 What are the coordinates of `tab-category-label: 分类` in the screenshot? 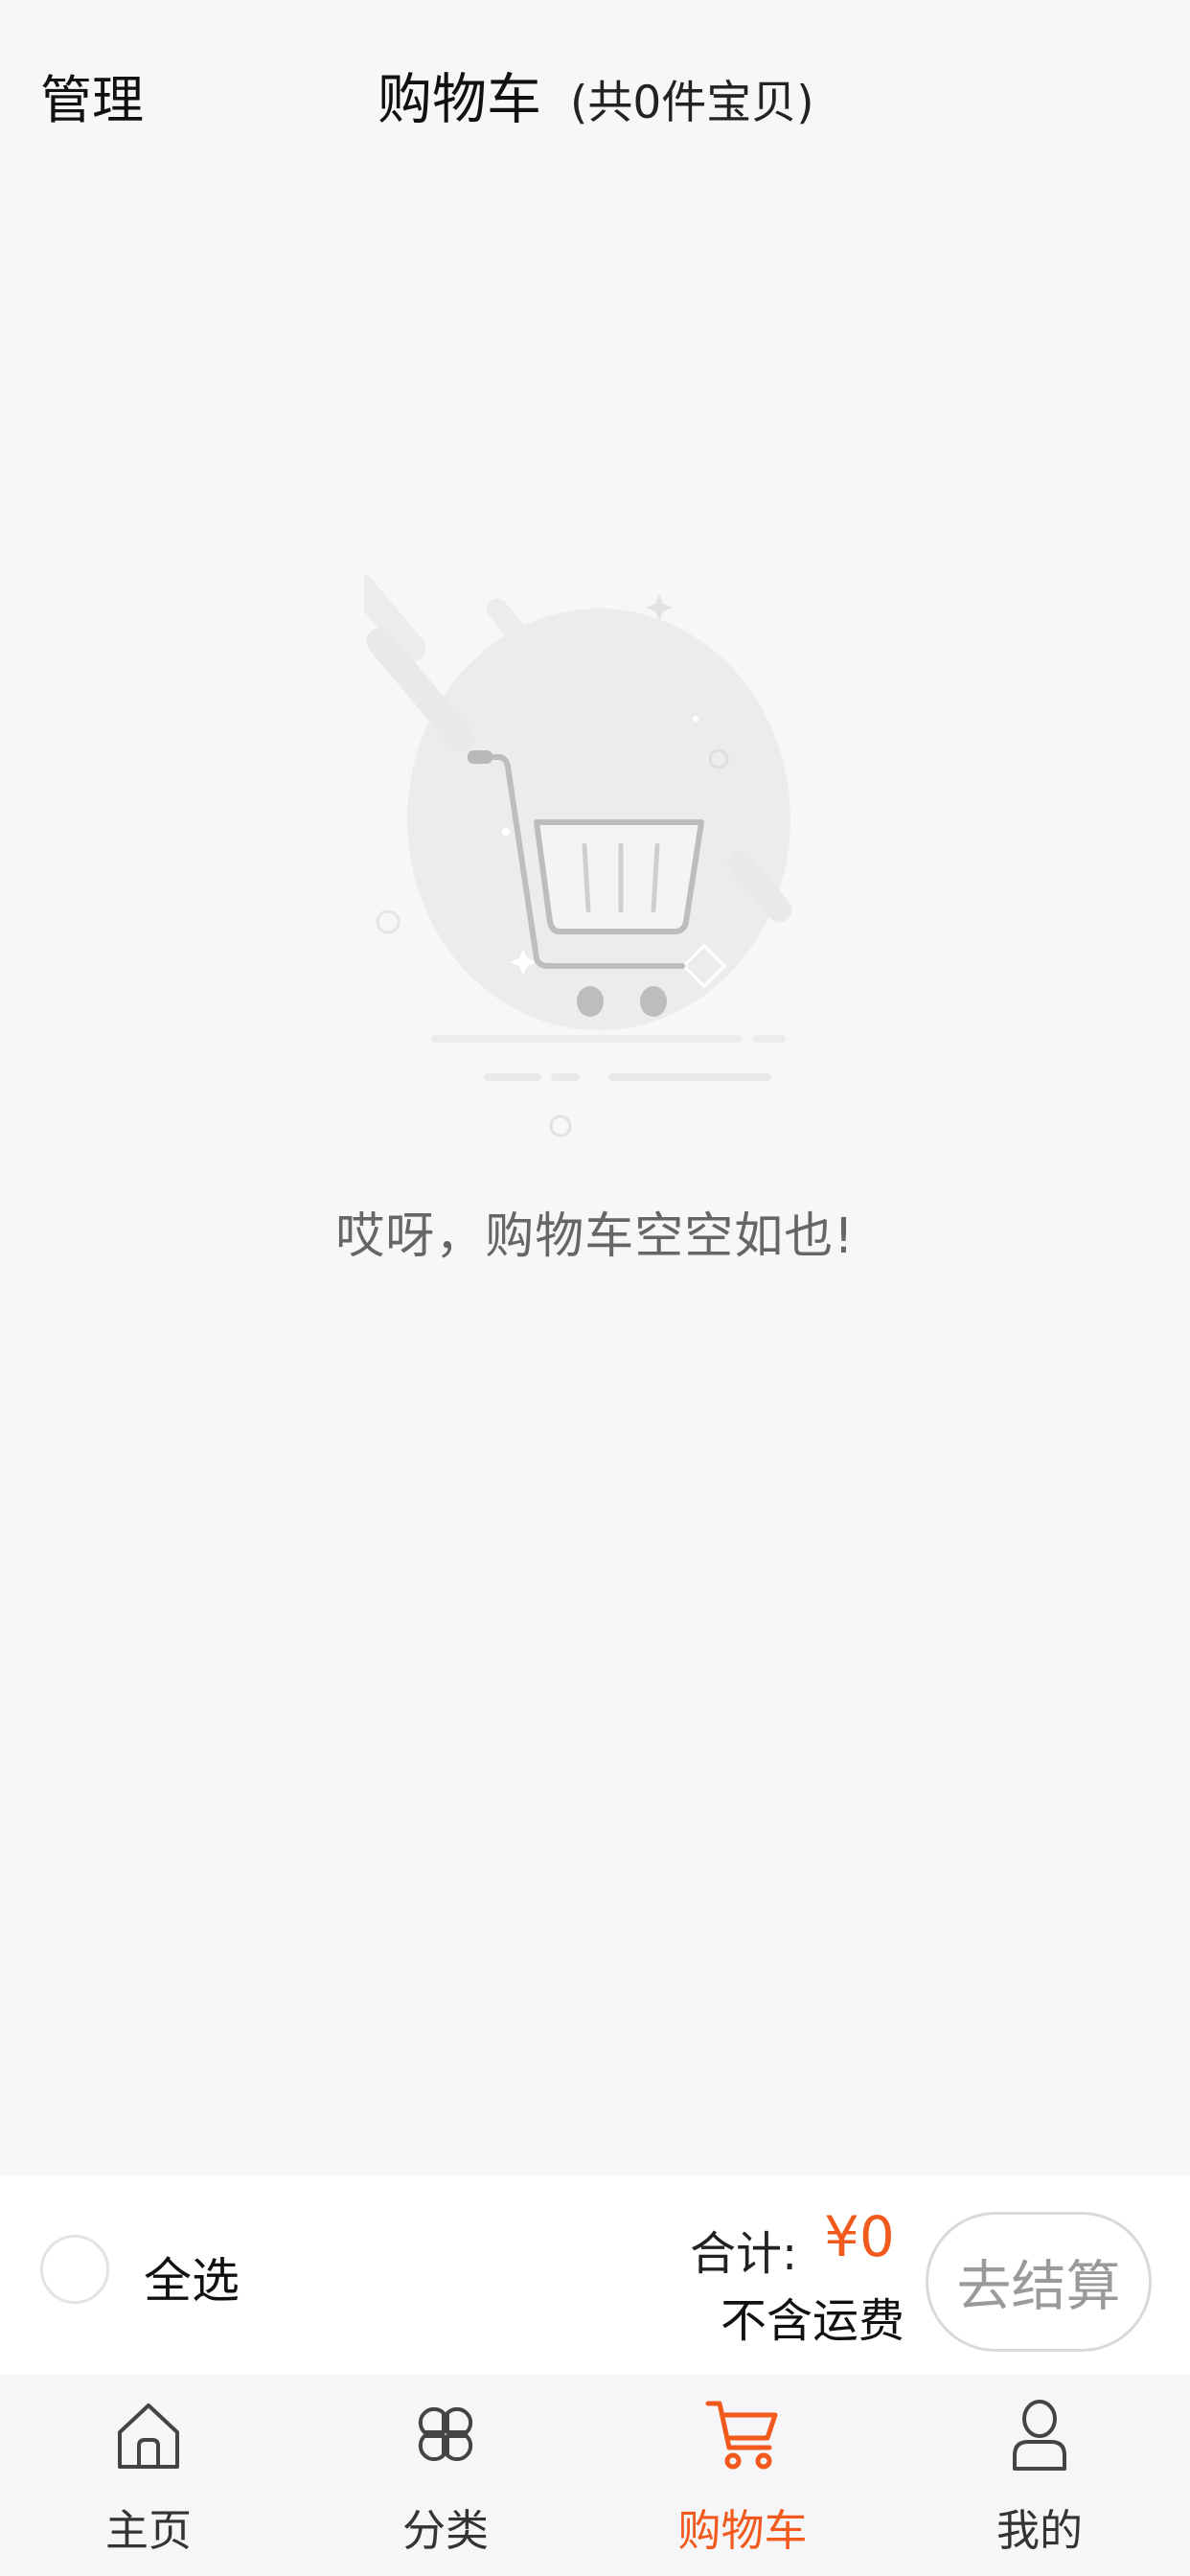 It's located at (445, 2530).